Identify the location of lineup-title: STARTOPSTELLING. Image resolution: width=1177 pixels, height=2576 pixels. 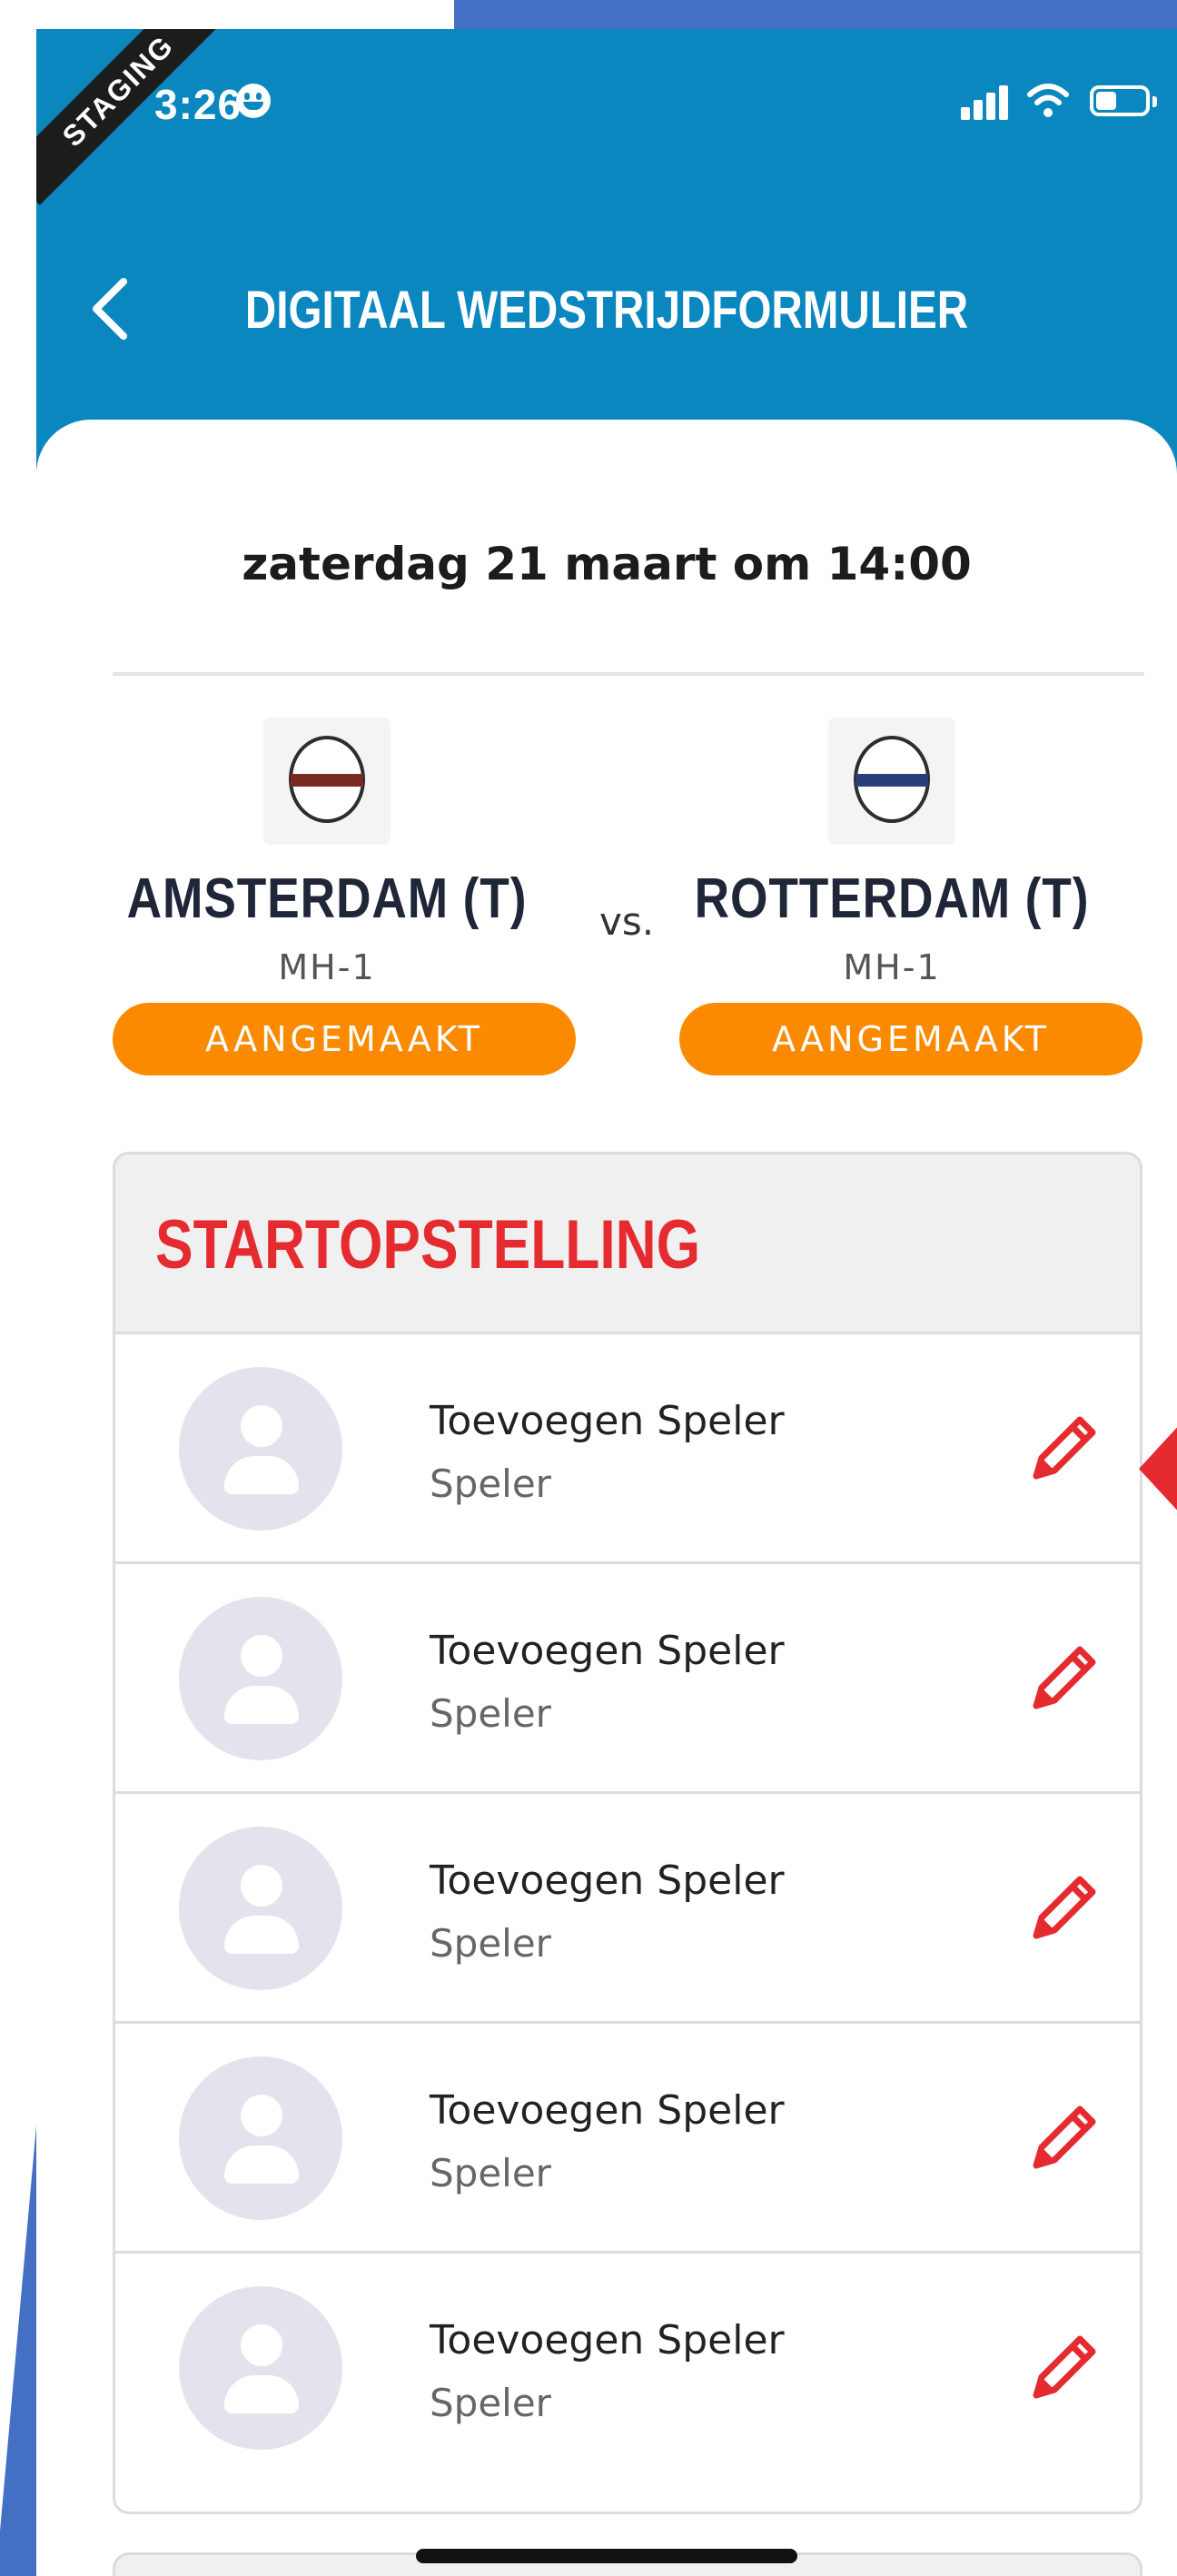
(428, 1244).